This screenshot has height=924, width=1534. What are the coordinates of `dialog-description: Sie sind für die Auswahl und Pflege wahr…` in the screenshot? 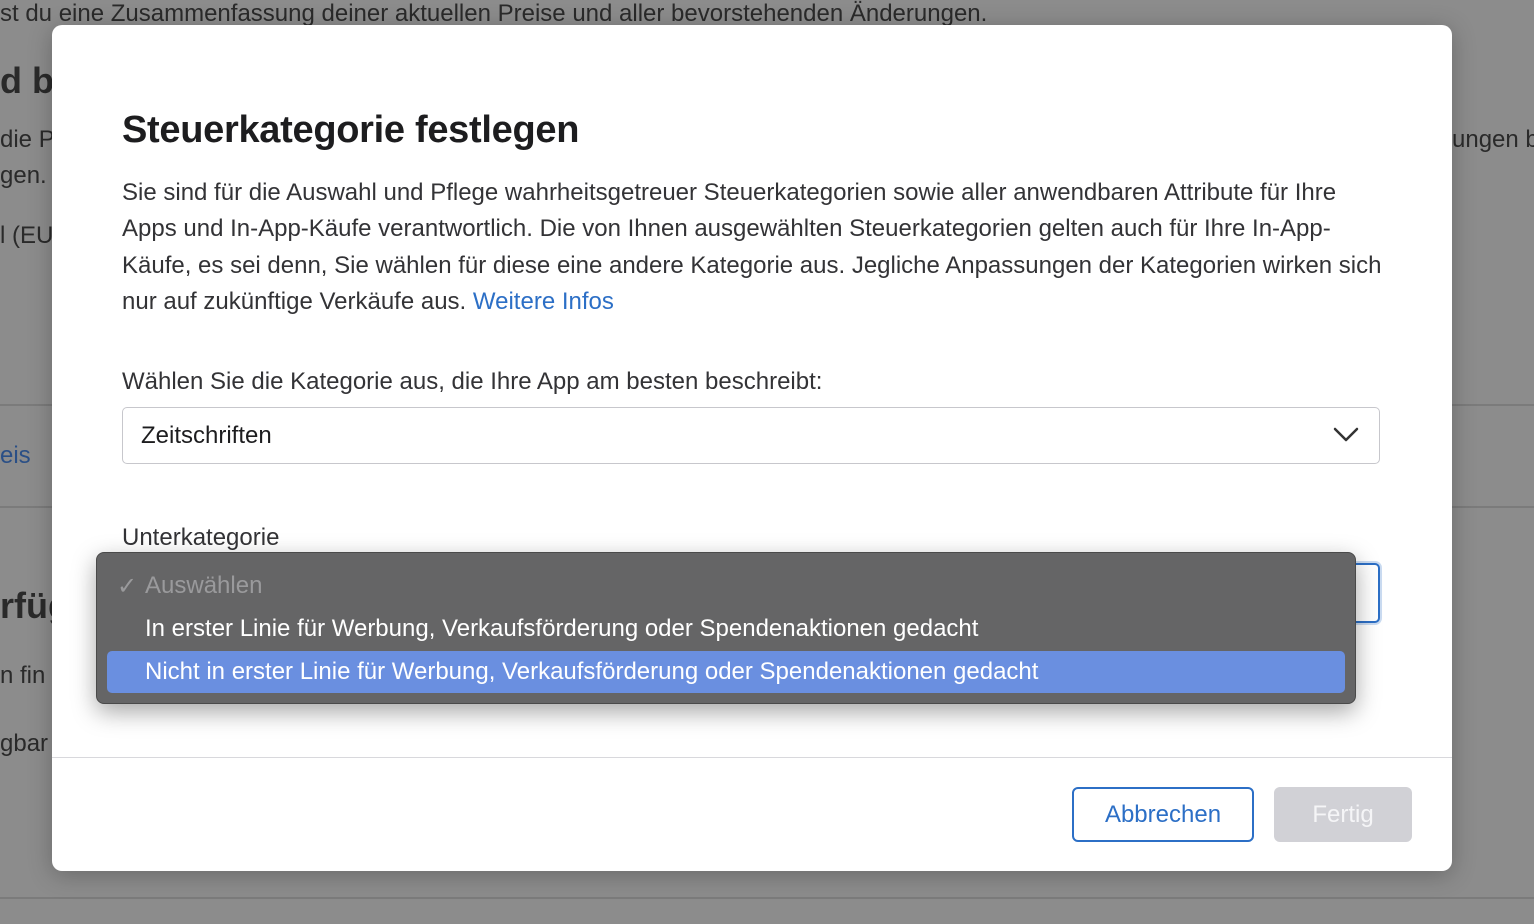 It's located at (752, 247).